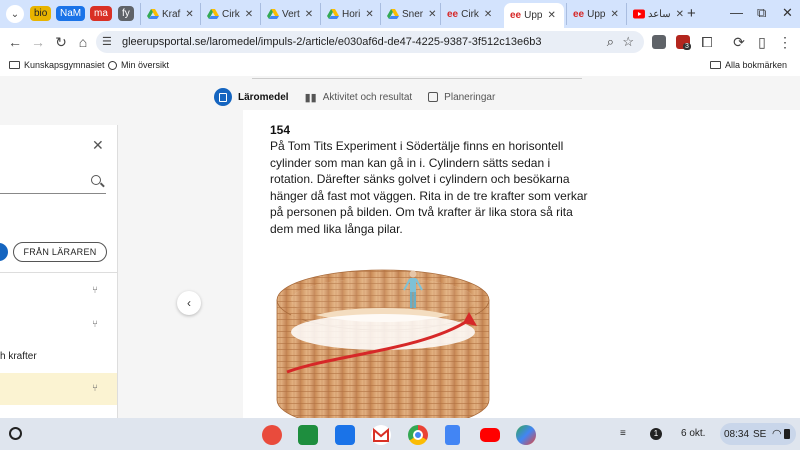  I want to click on site-info-icon: ☰, so click(107, 41).